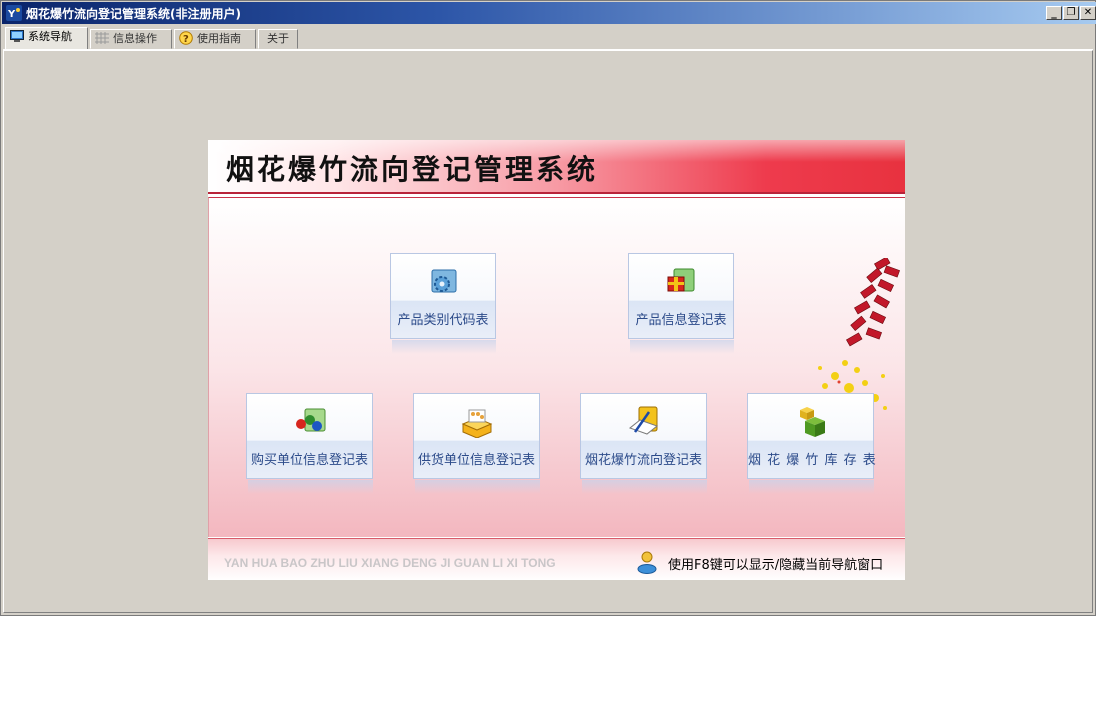 Image resolution: width=1098 pixels, height=714 pixels. I want to click on supplier-info-register-button: 供货单位信息登记表, so click(476, 436).